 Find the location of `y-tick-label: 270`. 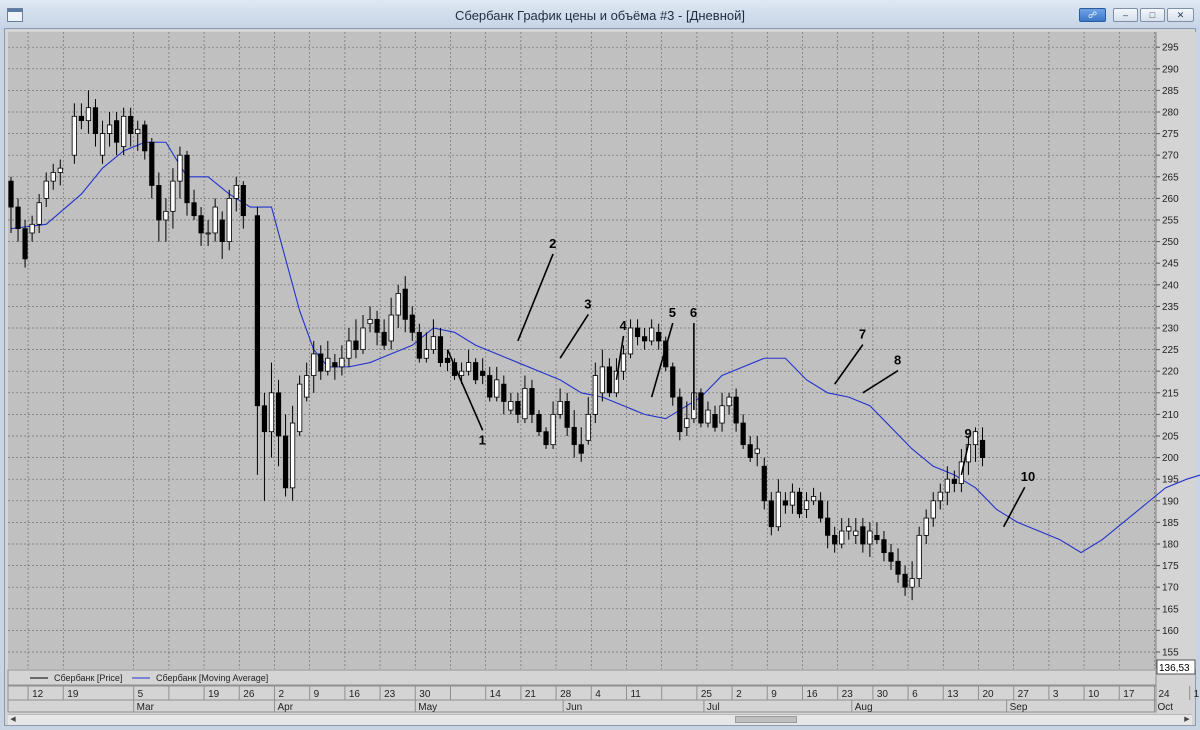

y-tick-label: 270 is located at coordinates (1170, 156).